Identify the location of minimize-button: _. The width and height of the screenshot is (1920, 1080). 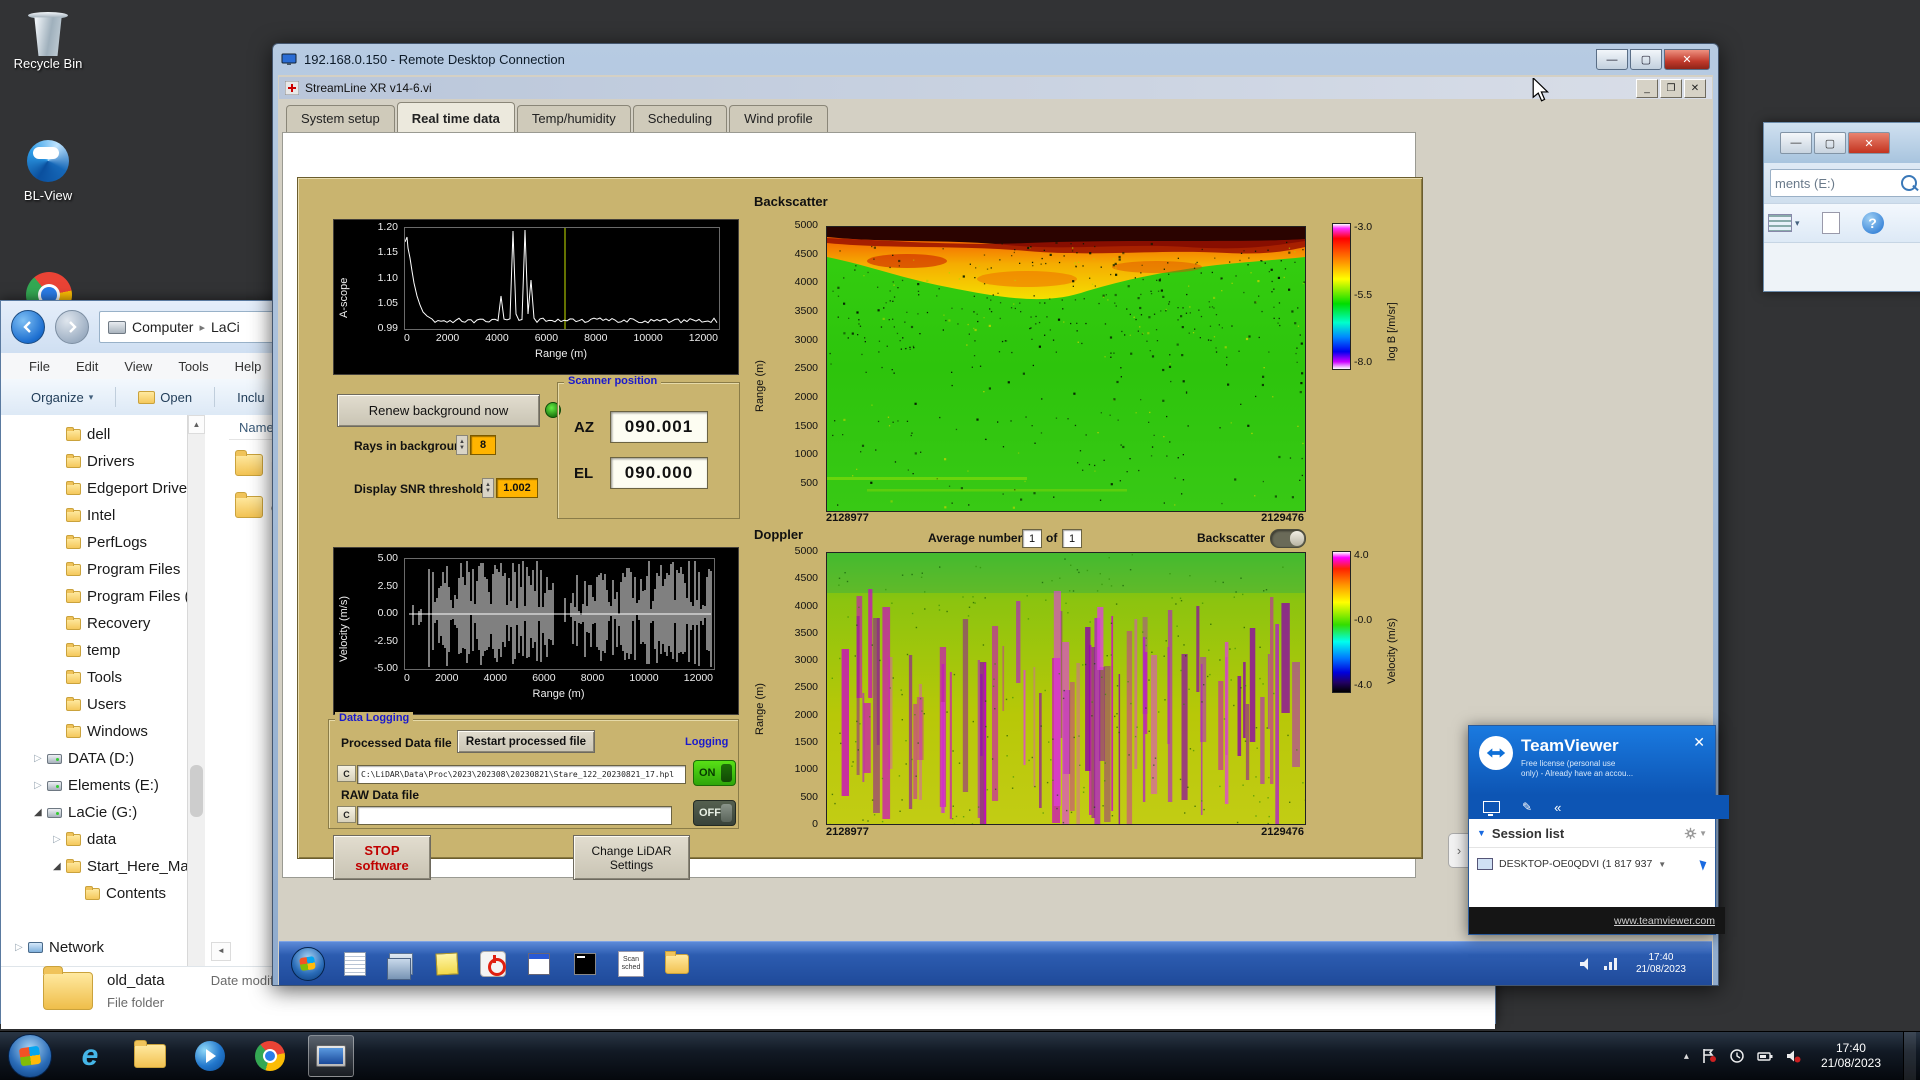
(1647, 88).